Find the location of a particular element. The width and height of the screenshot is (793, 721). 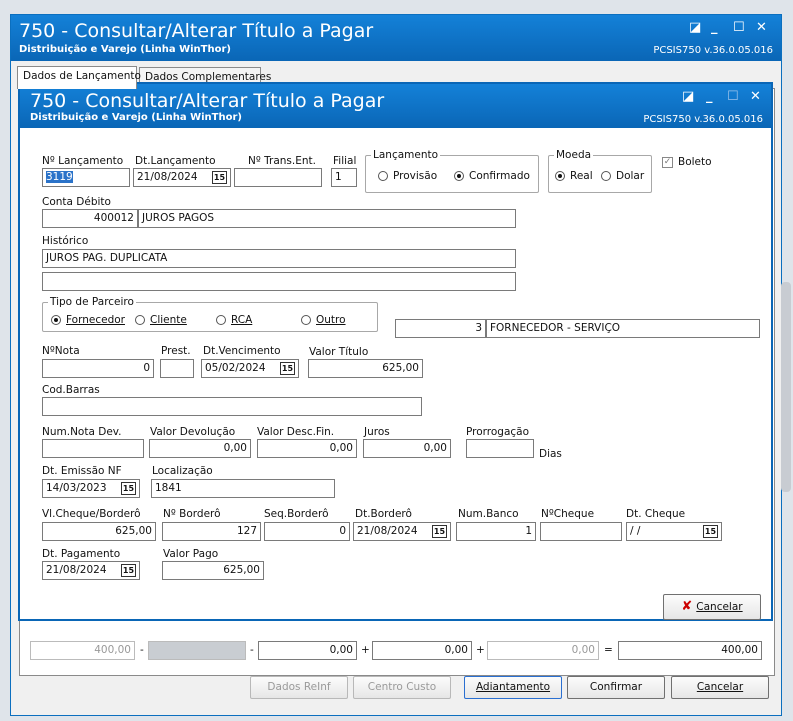

boleto-checkbox: ✓ Boleto is located at coordinates (687, 162).